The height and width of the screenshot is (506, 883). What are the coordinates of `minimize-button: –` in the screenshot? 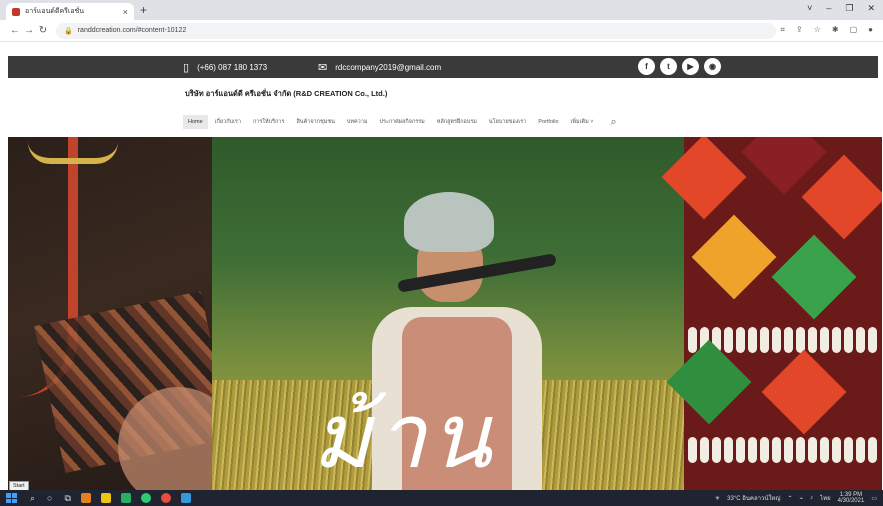 It's located at (828, 8).